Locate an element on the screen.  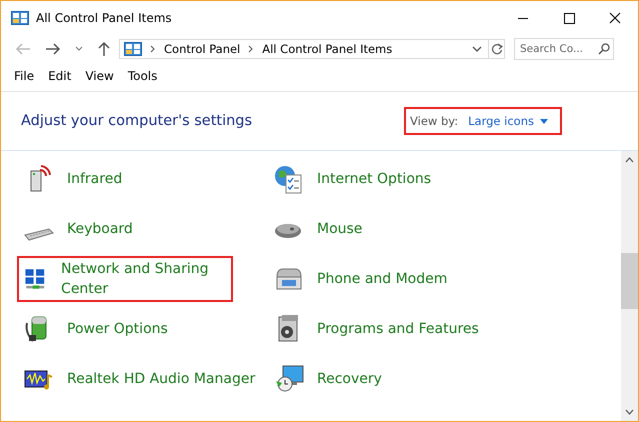
scroll-up-icon is located at coordinates (629, 160).